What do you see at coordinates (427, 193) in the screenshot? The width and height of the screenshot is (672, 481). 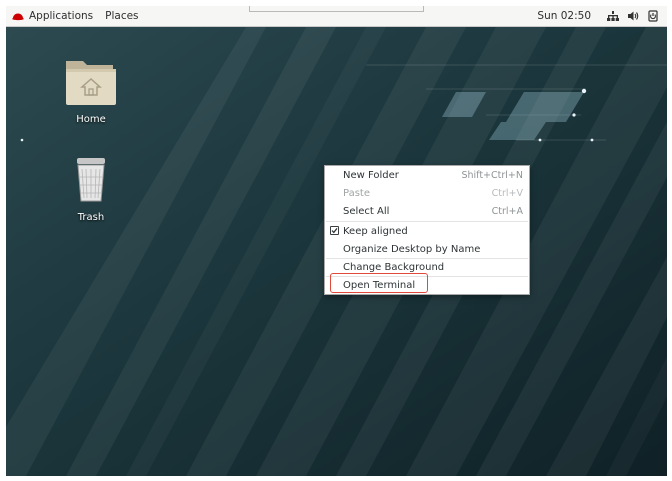 I see `menu-item-paste: Paste Ctrl+V` at bounding box center [427, 193].